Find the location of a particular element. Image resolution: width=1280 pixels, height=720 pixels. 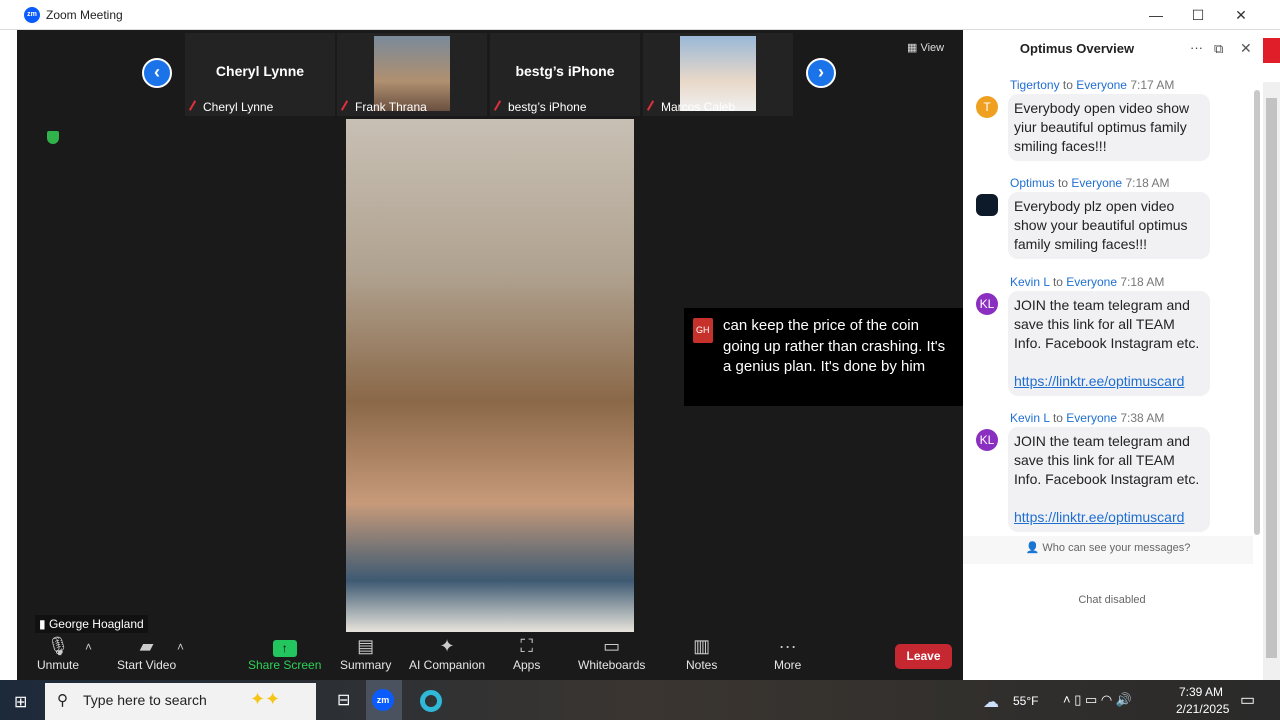

notes-button: ▥ Notes is located at coordinates (701, 653).